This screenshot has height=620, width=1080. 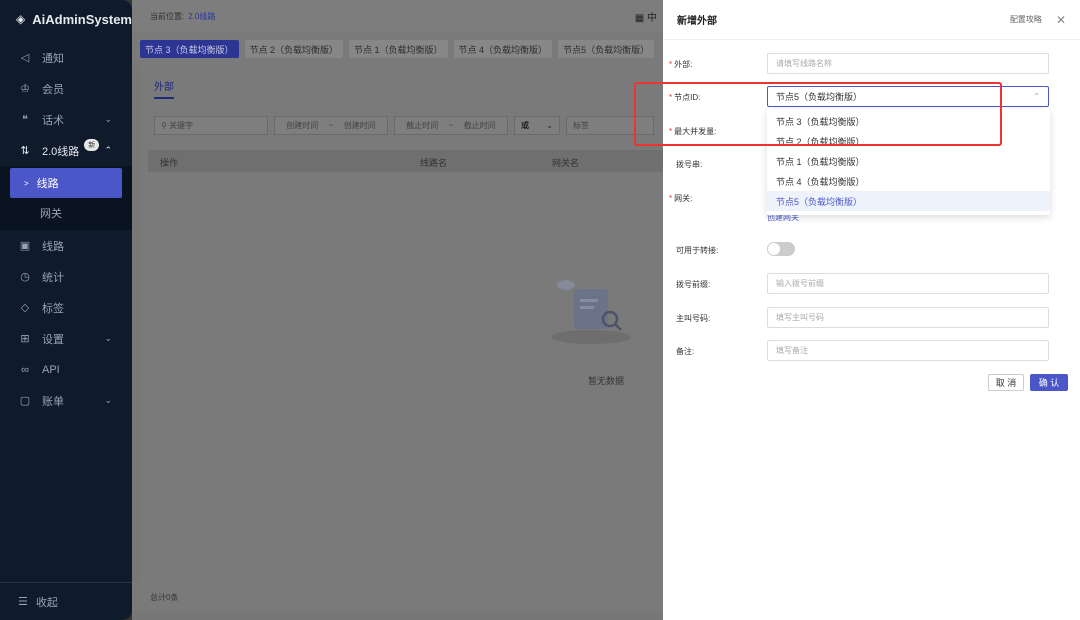 I want to click on dropdown-option: 节点 2（负载均衡版）, so click(x=908, y=141).